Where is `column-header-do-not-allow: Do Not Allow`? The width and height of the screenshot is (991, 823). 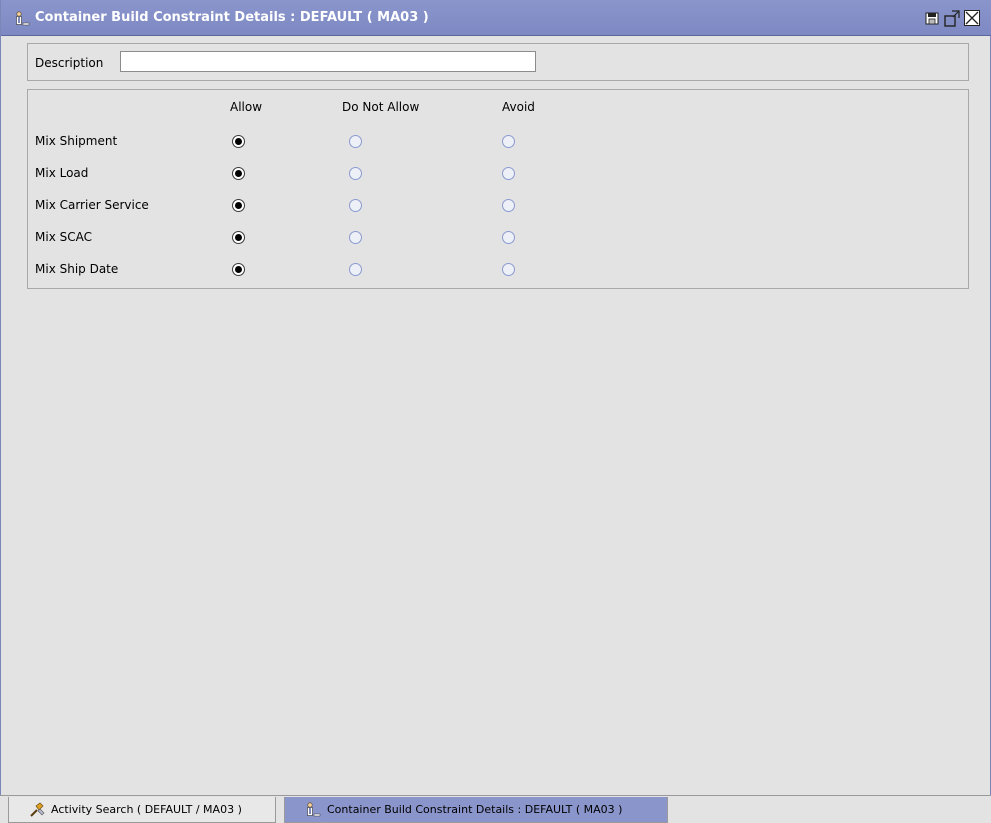 column-header-do-not-allow: Do Not Allow is located at coordinates (381, 107).